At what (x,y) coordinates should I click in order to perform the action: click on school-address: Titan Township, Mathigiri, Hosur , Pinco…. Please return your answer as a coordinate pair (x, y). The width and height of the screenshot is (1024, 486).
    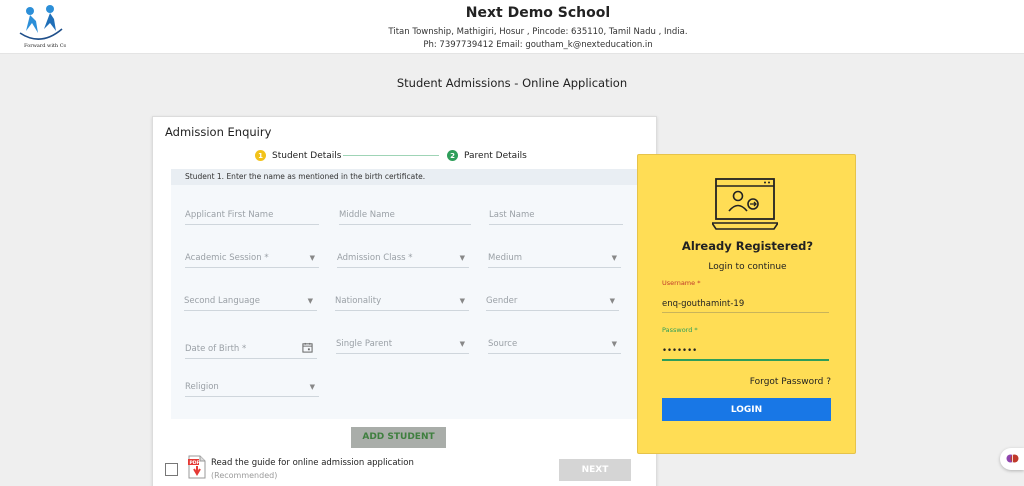
    Looking at the image, I should click on (538, 32).